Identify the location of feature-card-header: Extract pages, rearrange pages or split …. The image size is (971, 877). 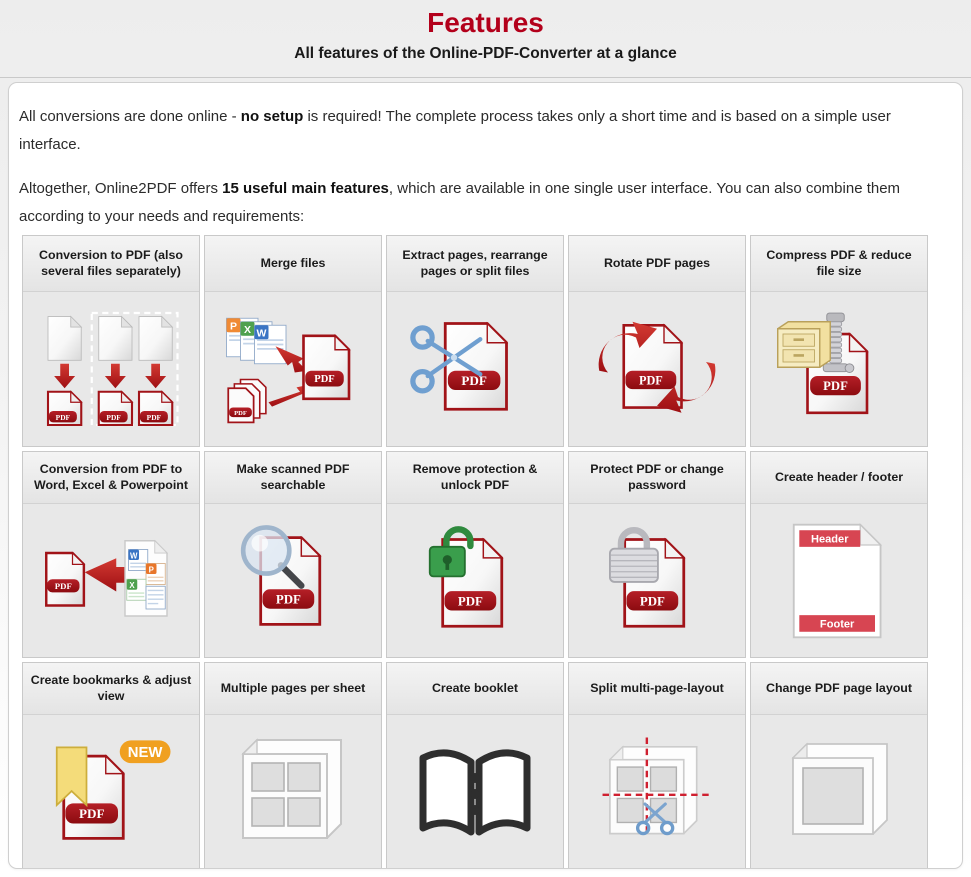
(475, 264).